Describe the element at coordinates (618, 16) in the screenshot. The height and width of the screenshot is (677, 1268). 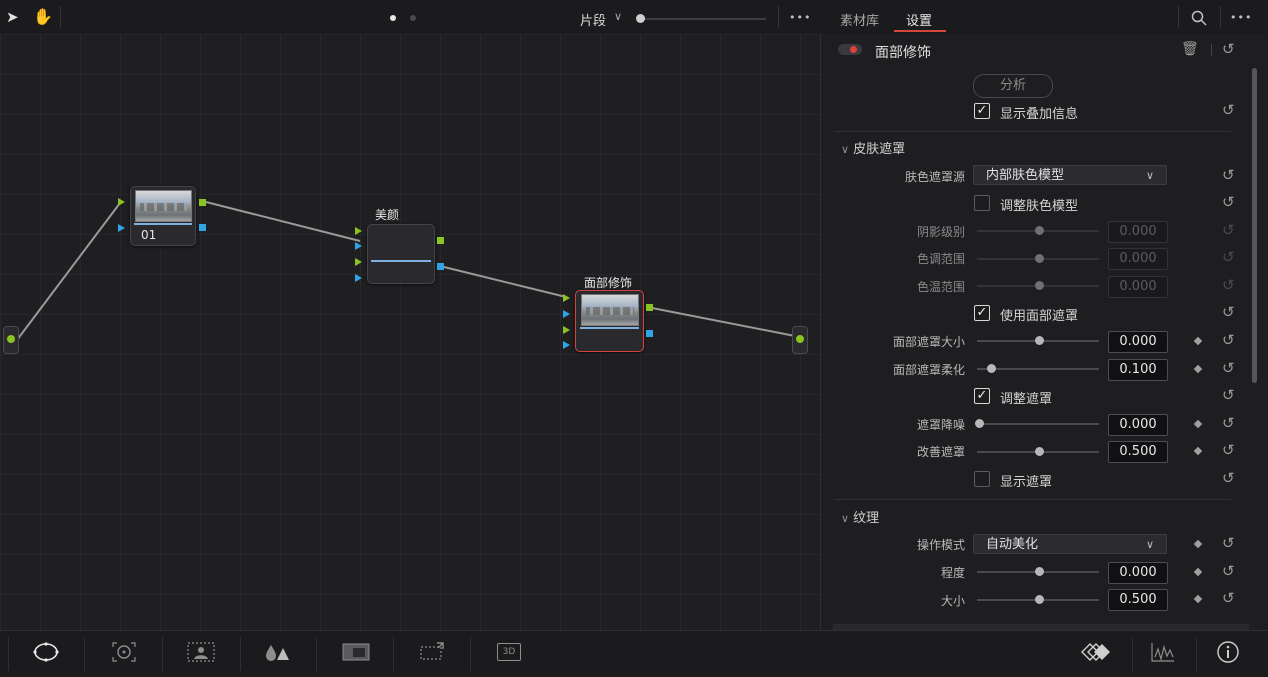
I see `chevron-down-icon: ∨` at that location.